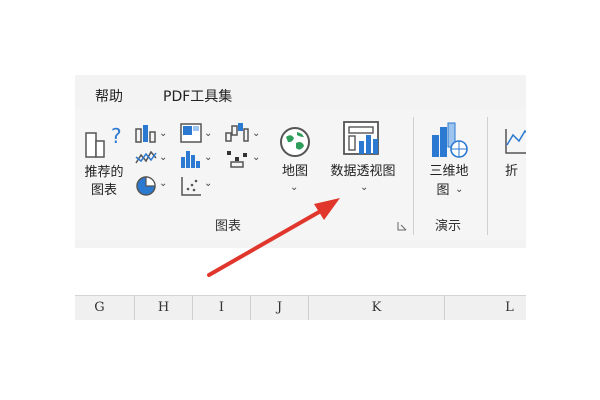 This screenshot has height=400, width=600. I want to click on column-headers: G H I J K L, so click(300, 307).